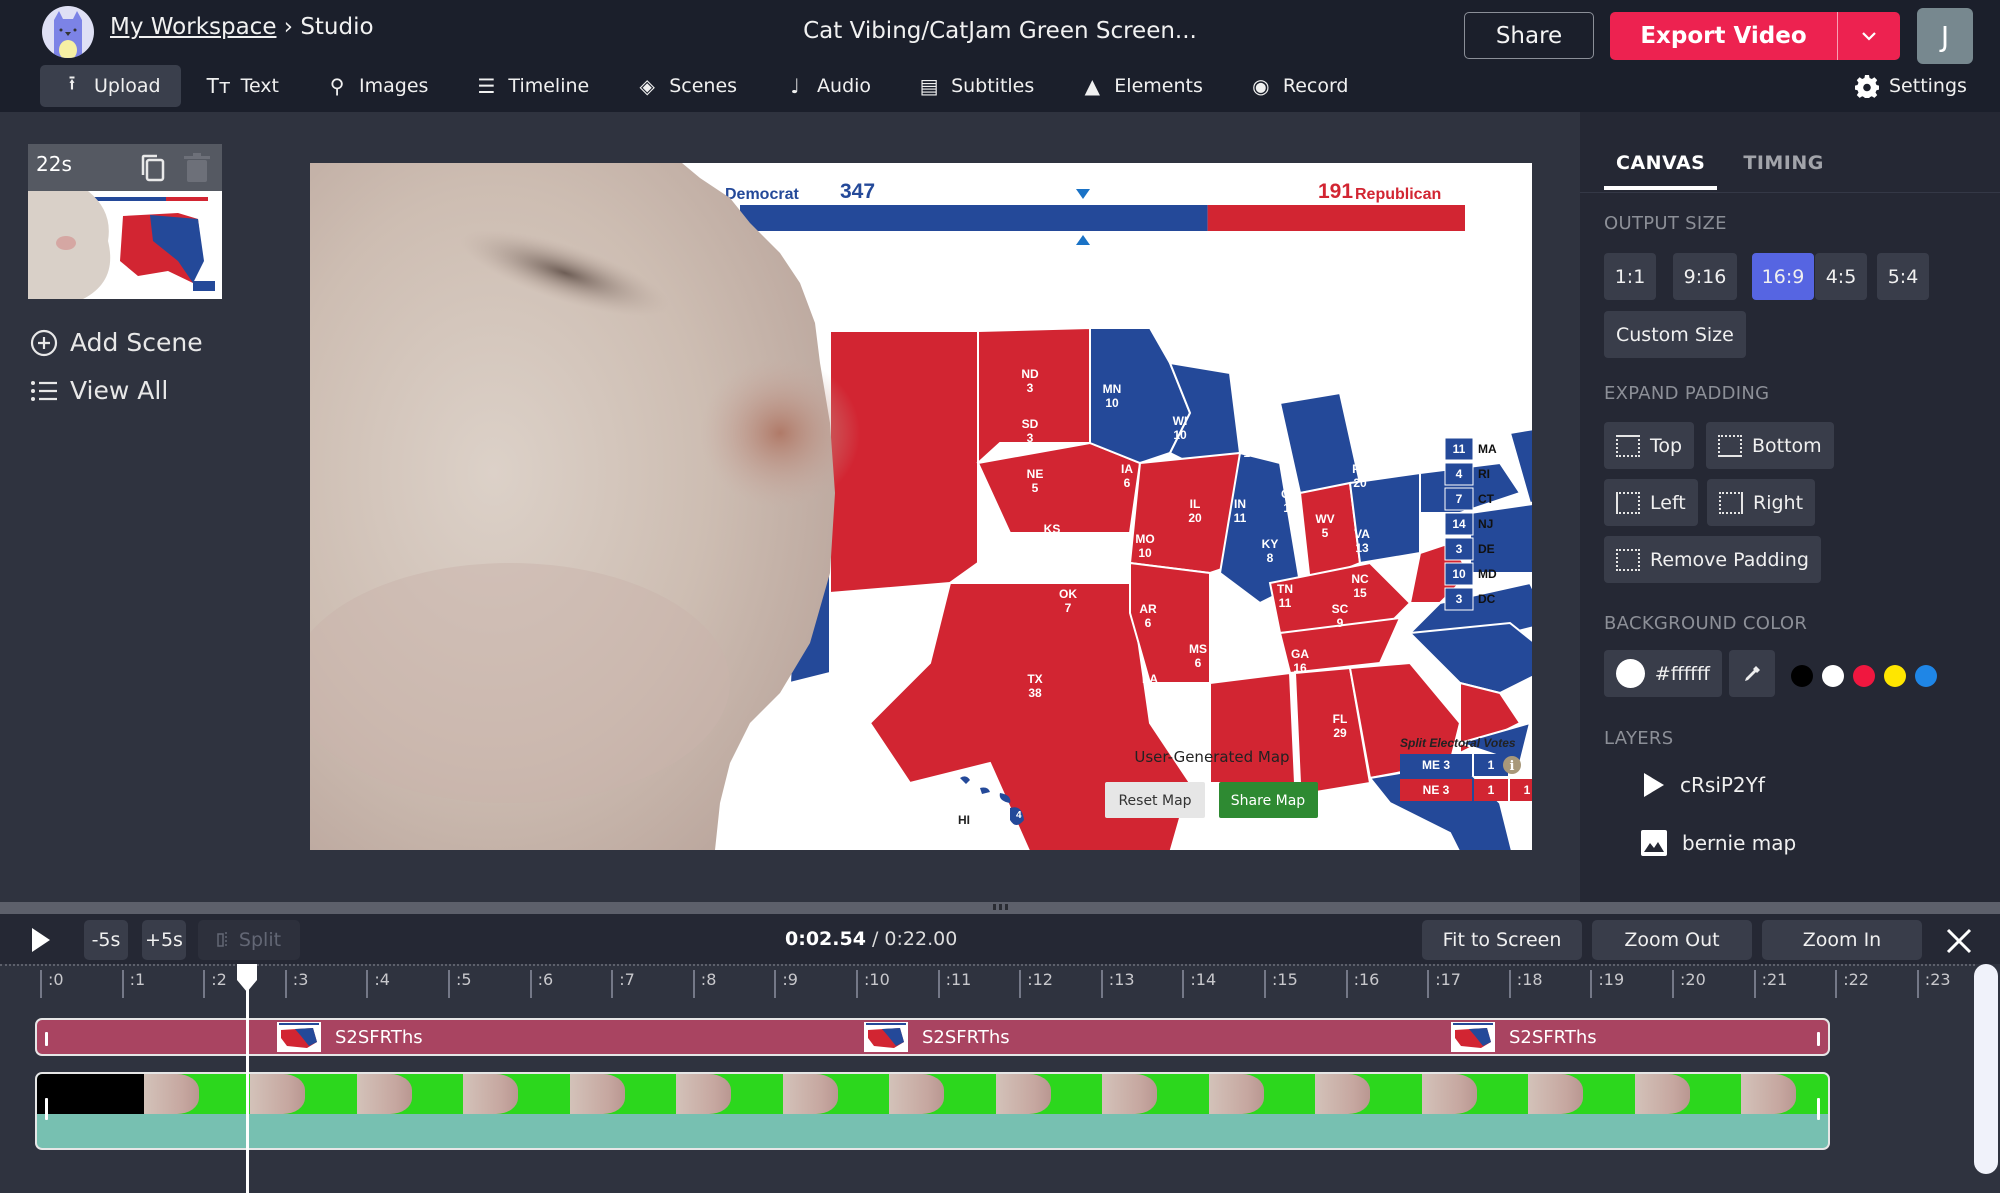 This screenshot has height=1193, width=2000. I want to click on remove-padding-button: Remove Padding, so click(1712, 559).